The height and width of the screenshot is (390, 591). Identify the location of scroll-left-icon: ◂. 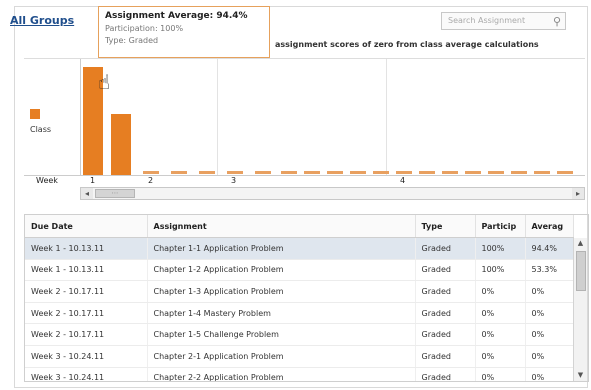
(87, 193).